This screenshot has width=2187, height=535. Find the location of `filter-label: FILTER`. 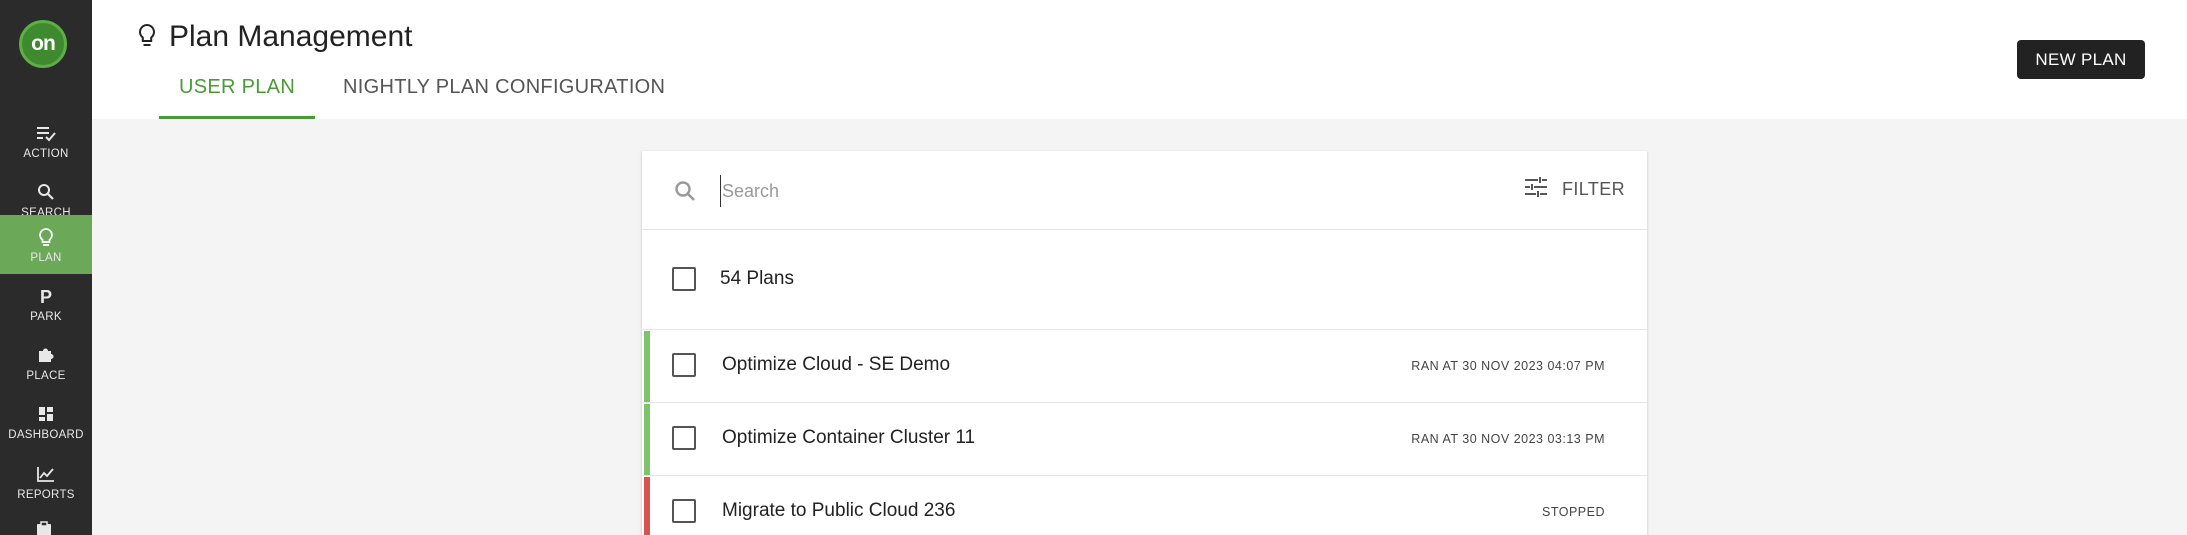

filter-label: FILTER is located at coordinates (1594, 189).